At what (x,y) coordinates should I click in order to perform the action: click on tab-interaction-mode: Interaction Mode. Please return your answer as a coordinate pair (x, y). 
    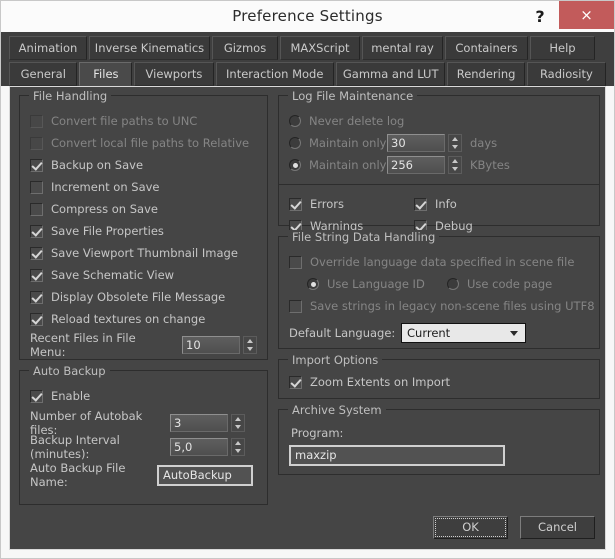
    Looking at the image, I should click on (274, 74).